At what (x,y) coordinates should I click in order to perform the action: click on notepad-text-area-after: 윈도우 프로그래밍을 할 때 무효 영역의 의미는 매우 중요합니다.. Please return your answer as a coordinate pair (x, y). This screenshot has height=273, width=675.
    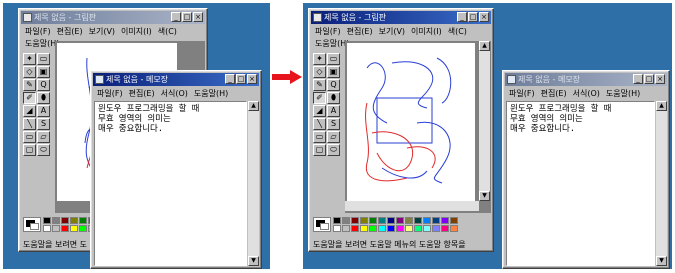
    Looking at the image, I should click on (580, 183).